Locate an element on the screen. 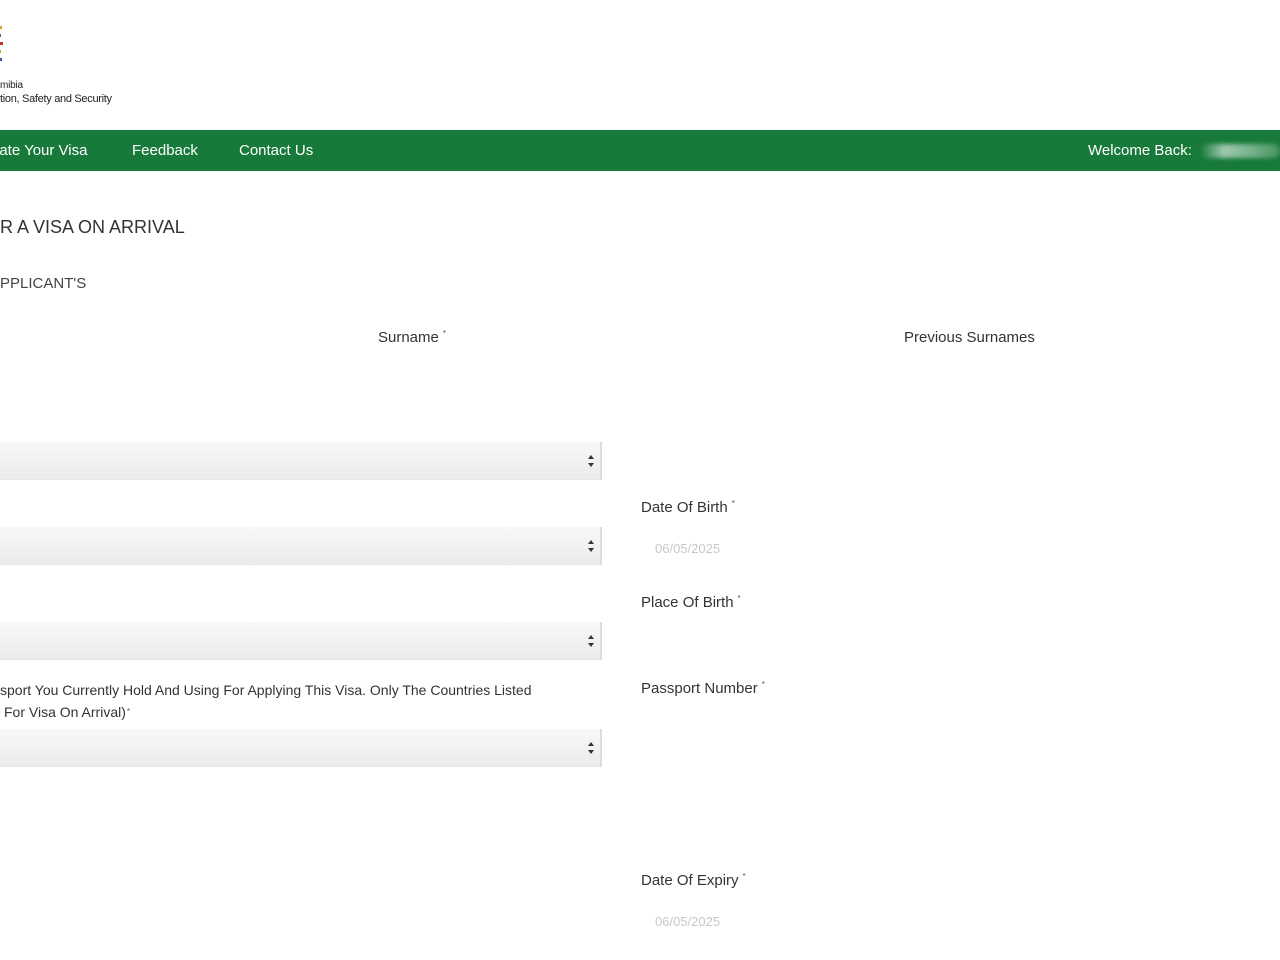 This screenshot has width=1280, height=960. date-of-expiry-input: 06/05/2025 is located at coordinates (687, 921).